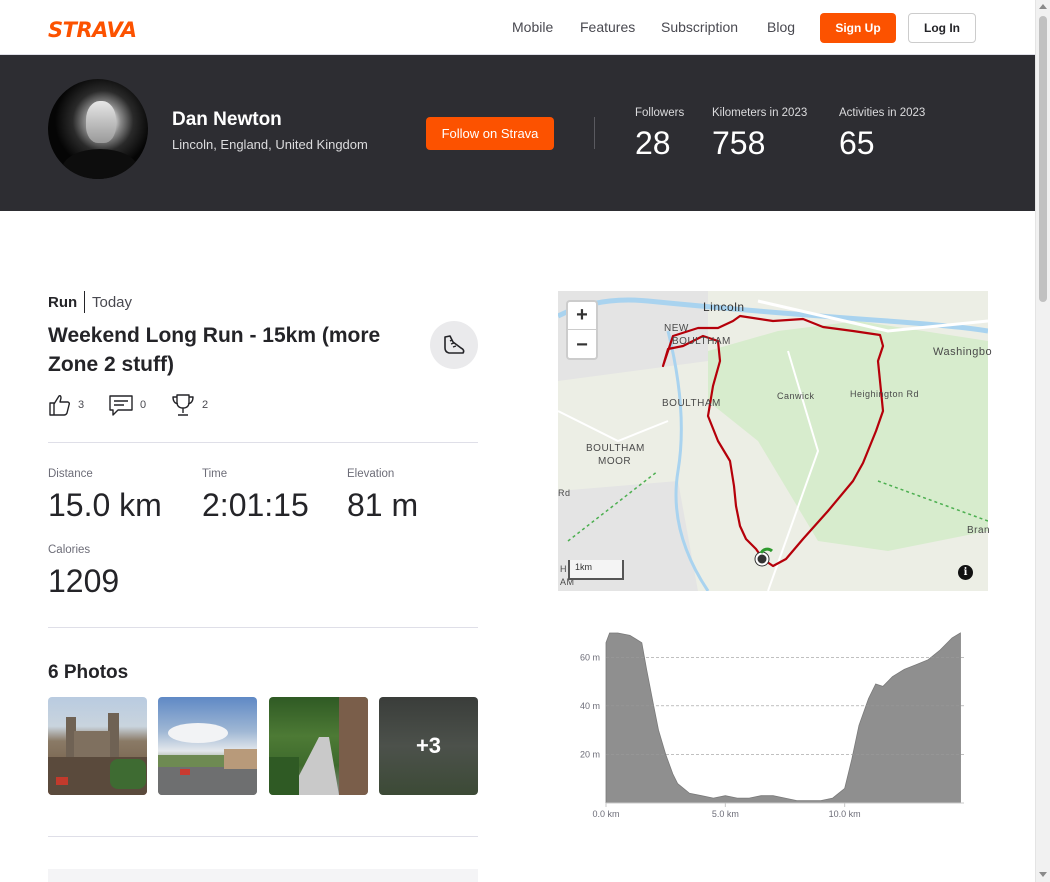 The width and height of the screenshot is (1050, 882). I want to click on stats-divider, so click(594, 133).